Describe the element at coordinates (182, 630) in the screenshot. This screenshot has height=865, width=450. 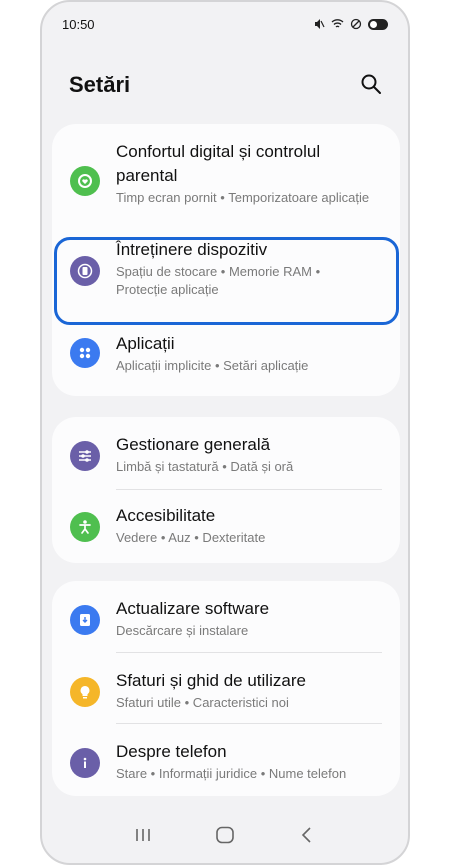
I see `item-subtitle: Descărcare și instalare` at that location.